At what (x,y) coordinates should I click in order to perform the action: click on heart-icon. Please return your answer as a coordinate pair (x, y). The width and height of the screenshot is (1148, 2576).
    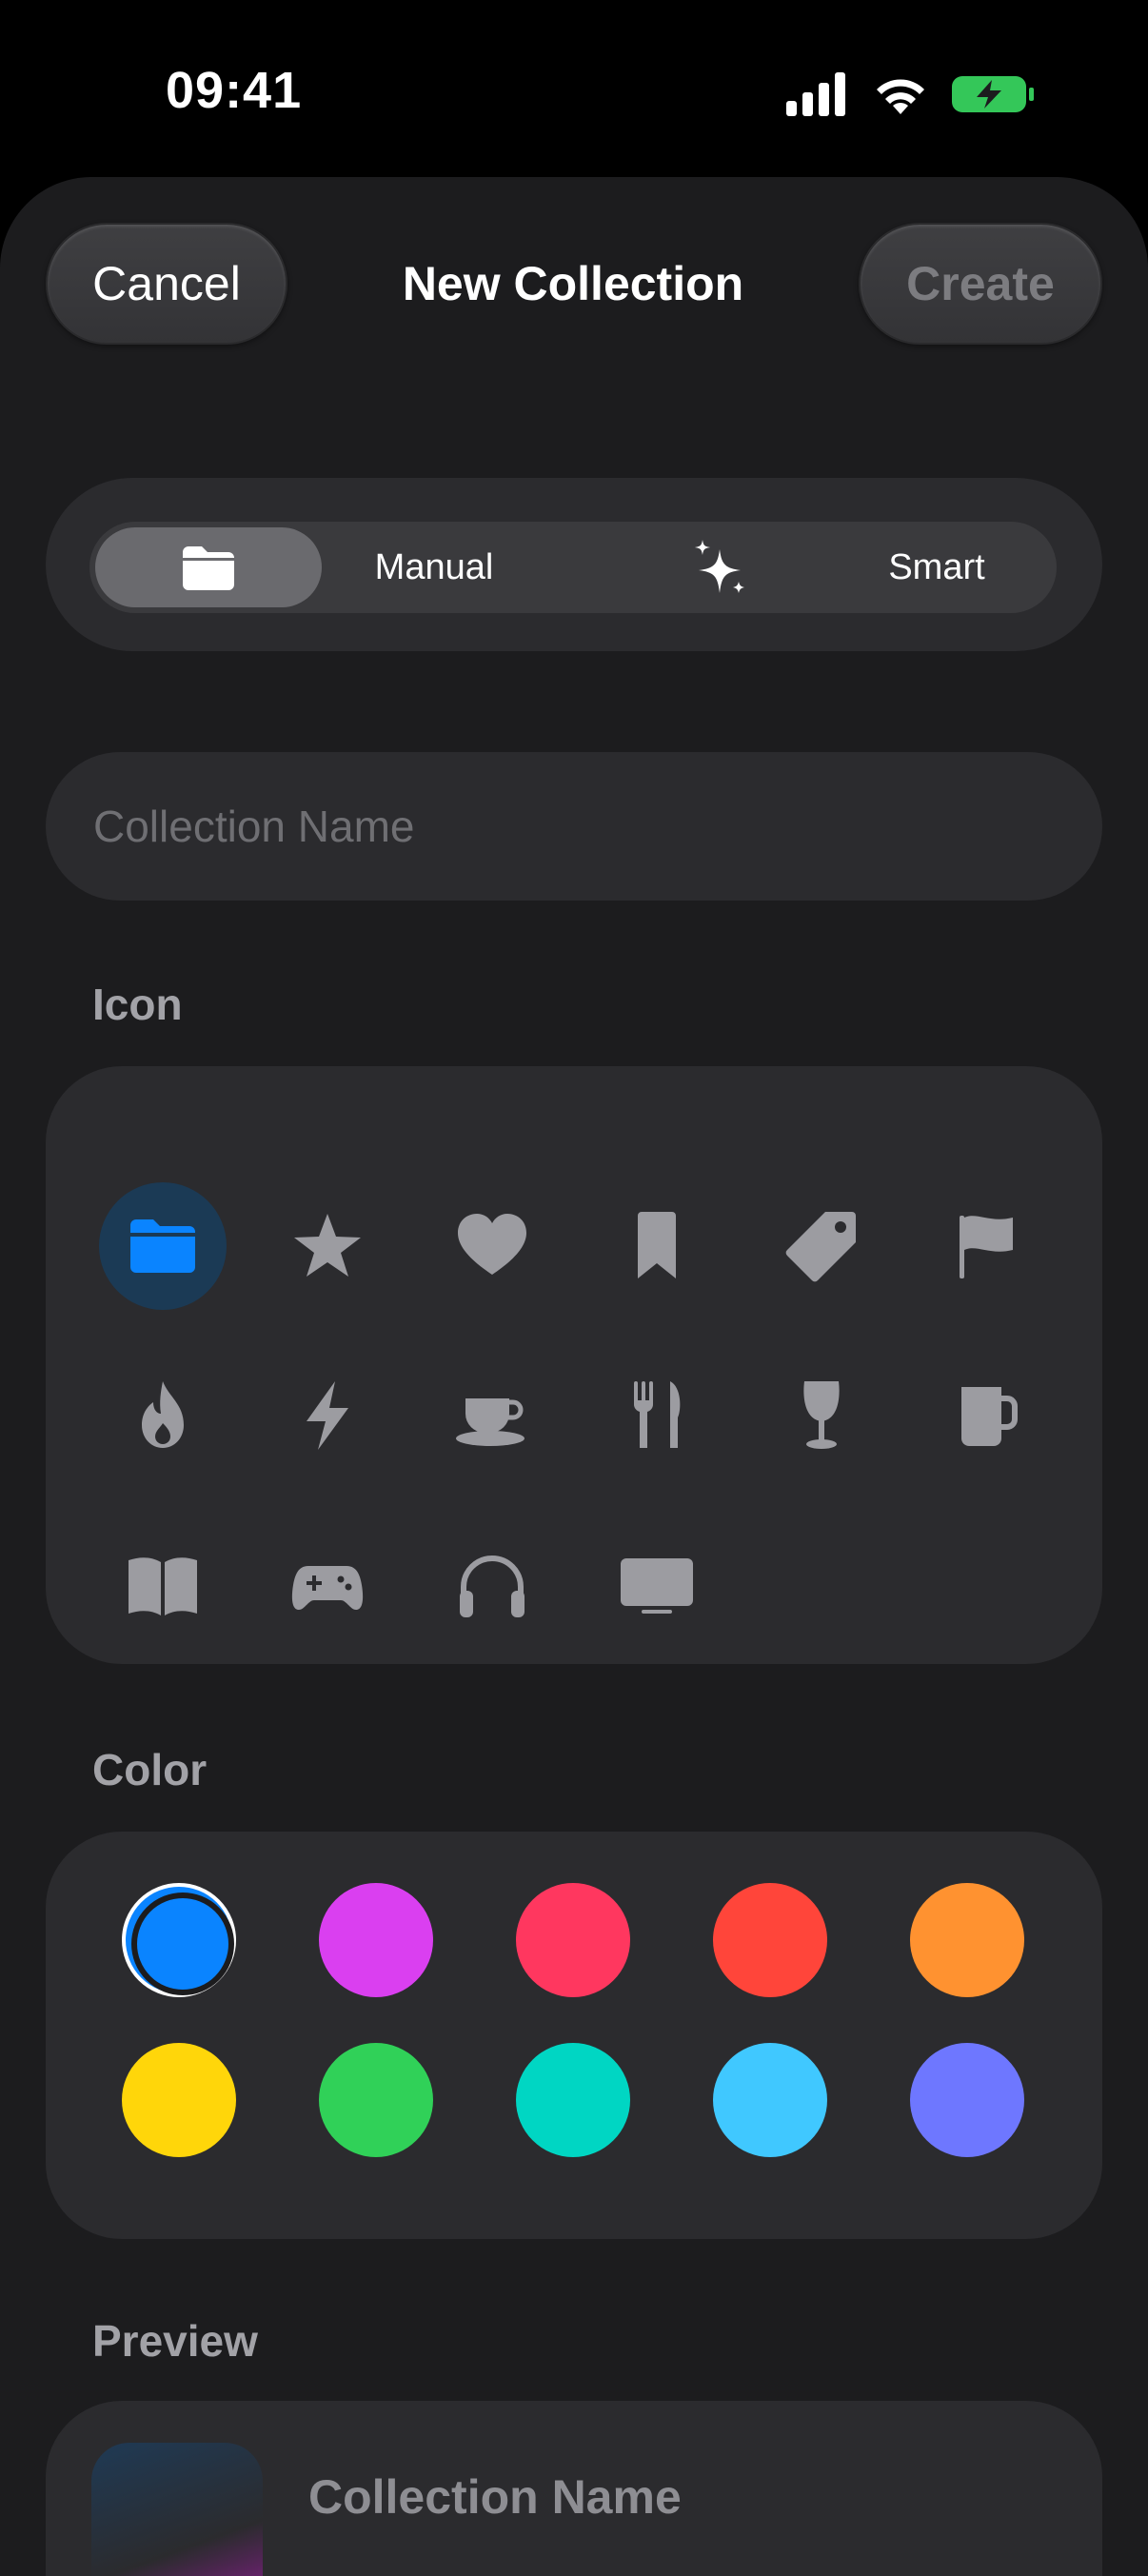
    Looking at the image, I should click on (492, 1244).